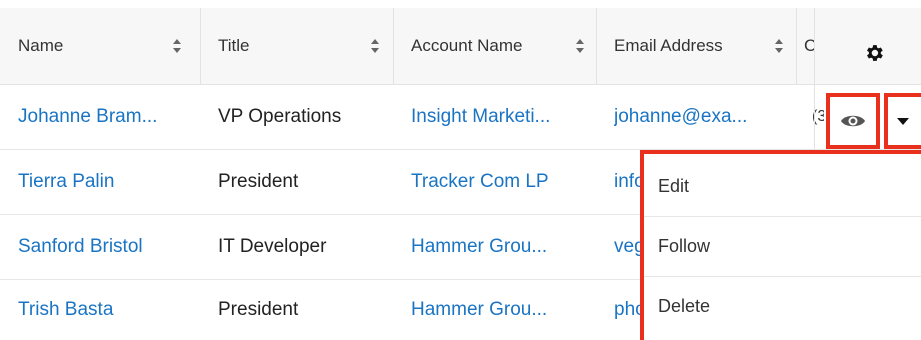 This screenshot has height=340, width=921. Describe the element at coordinates (496, 46) in the screenshot. I see `column-header-account-name: Account Name` at that location.